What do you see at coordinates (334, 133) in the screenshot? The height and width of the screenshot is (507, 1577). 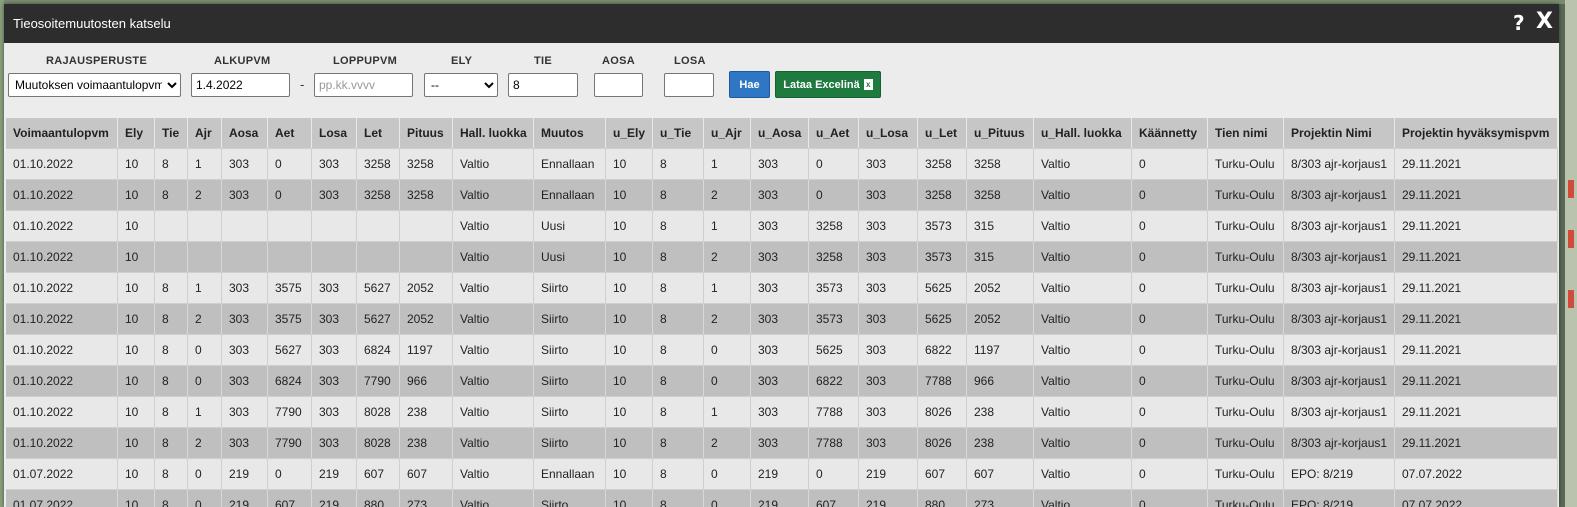 I see `column-header: Losa` at bounding box center [334, 133].